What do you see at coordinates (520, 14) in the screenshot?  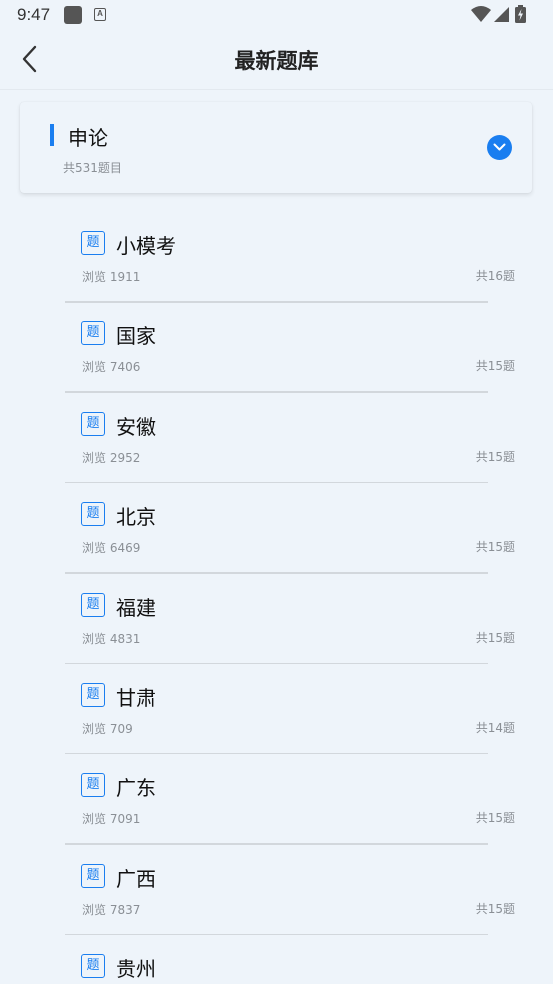 I see `battery-charging-icon` at bounding box center [520, 14].